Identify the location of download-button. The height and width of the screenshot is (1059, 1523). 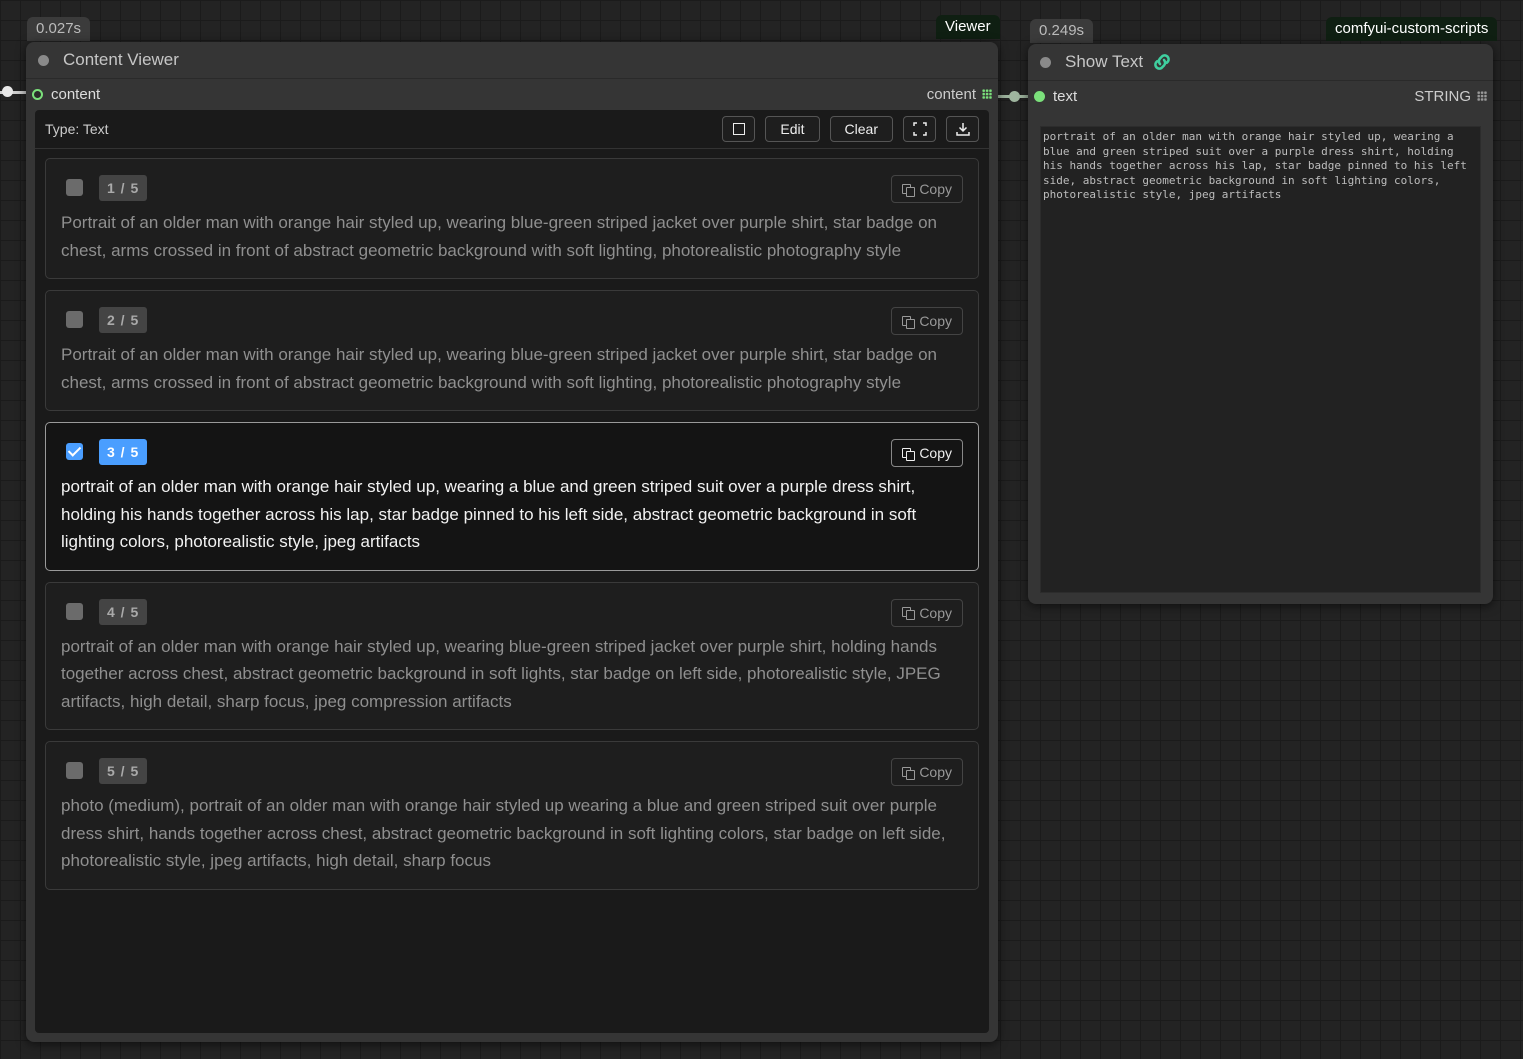
(962, 129).